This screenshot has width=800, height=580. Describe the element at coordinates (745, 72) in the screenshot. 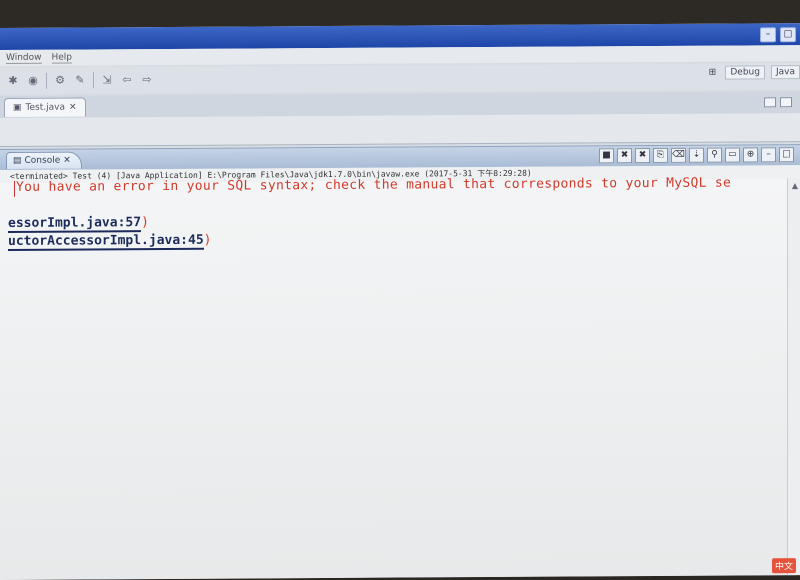

I see `perspective-debug: Debug` at that location.